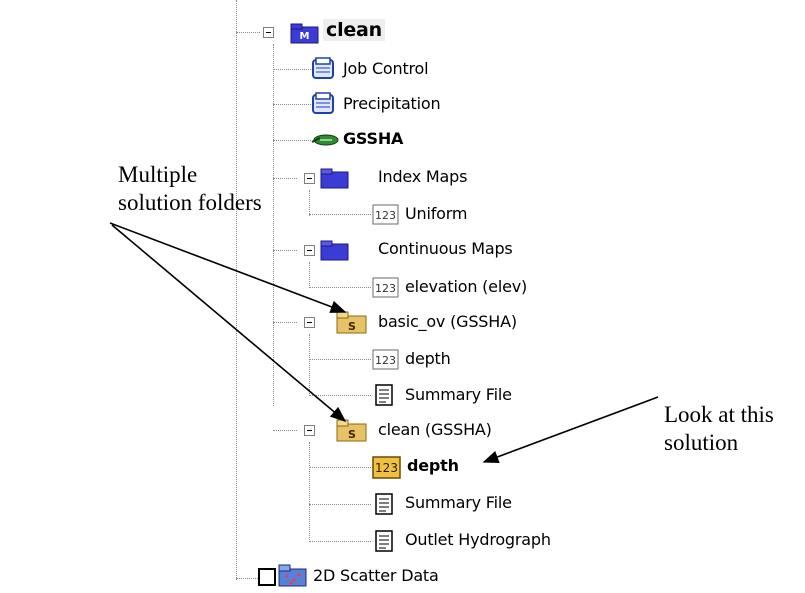 The height and width of the screenshot is (593, 805). I want to click on arrow-to-depth, so click(570, 429).